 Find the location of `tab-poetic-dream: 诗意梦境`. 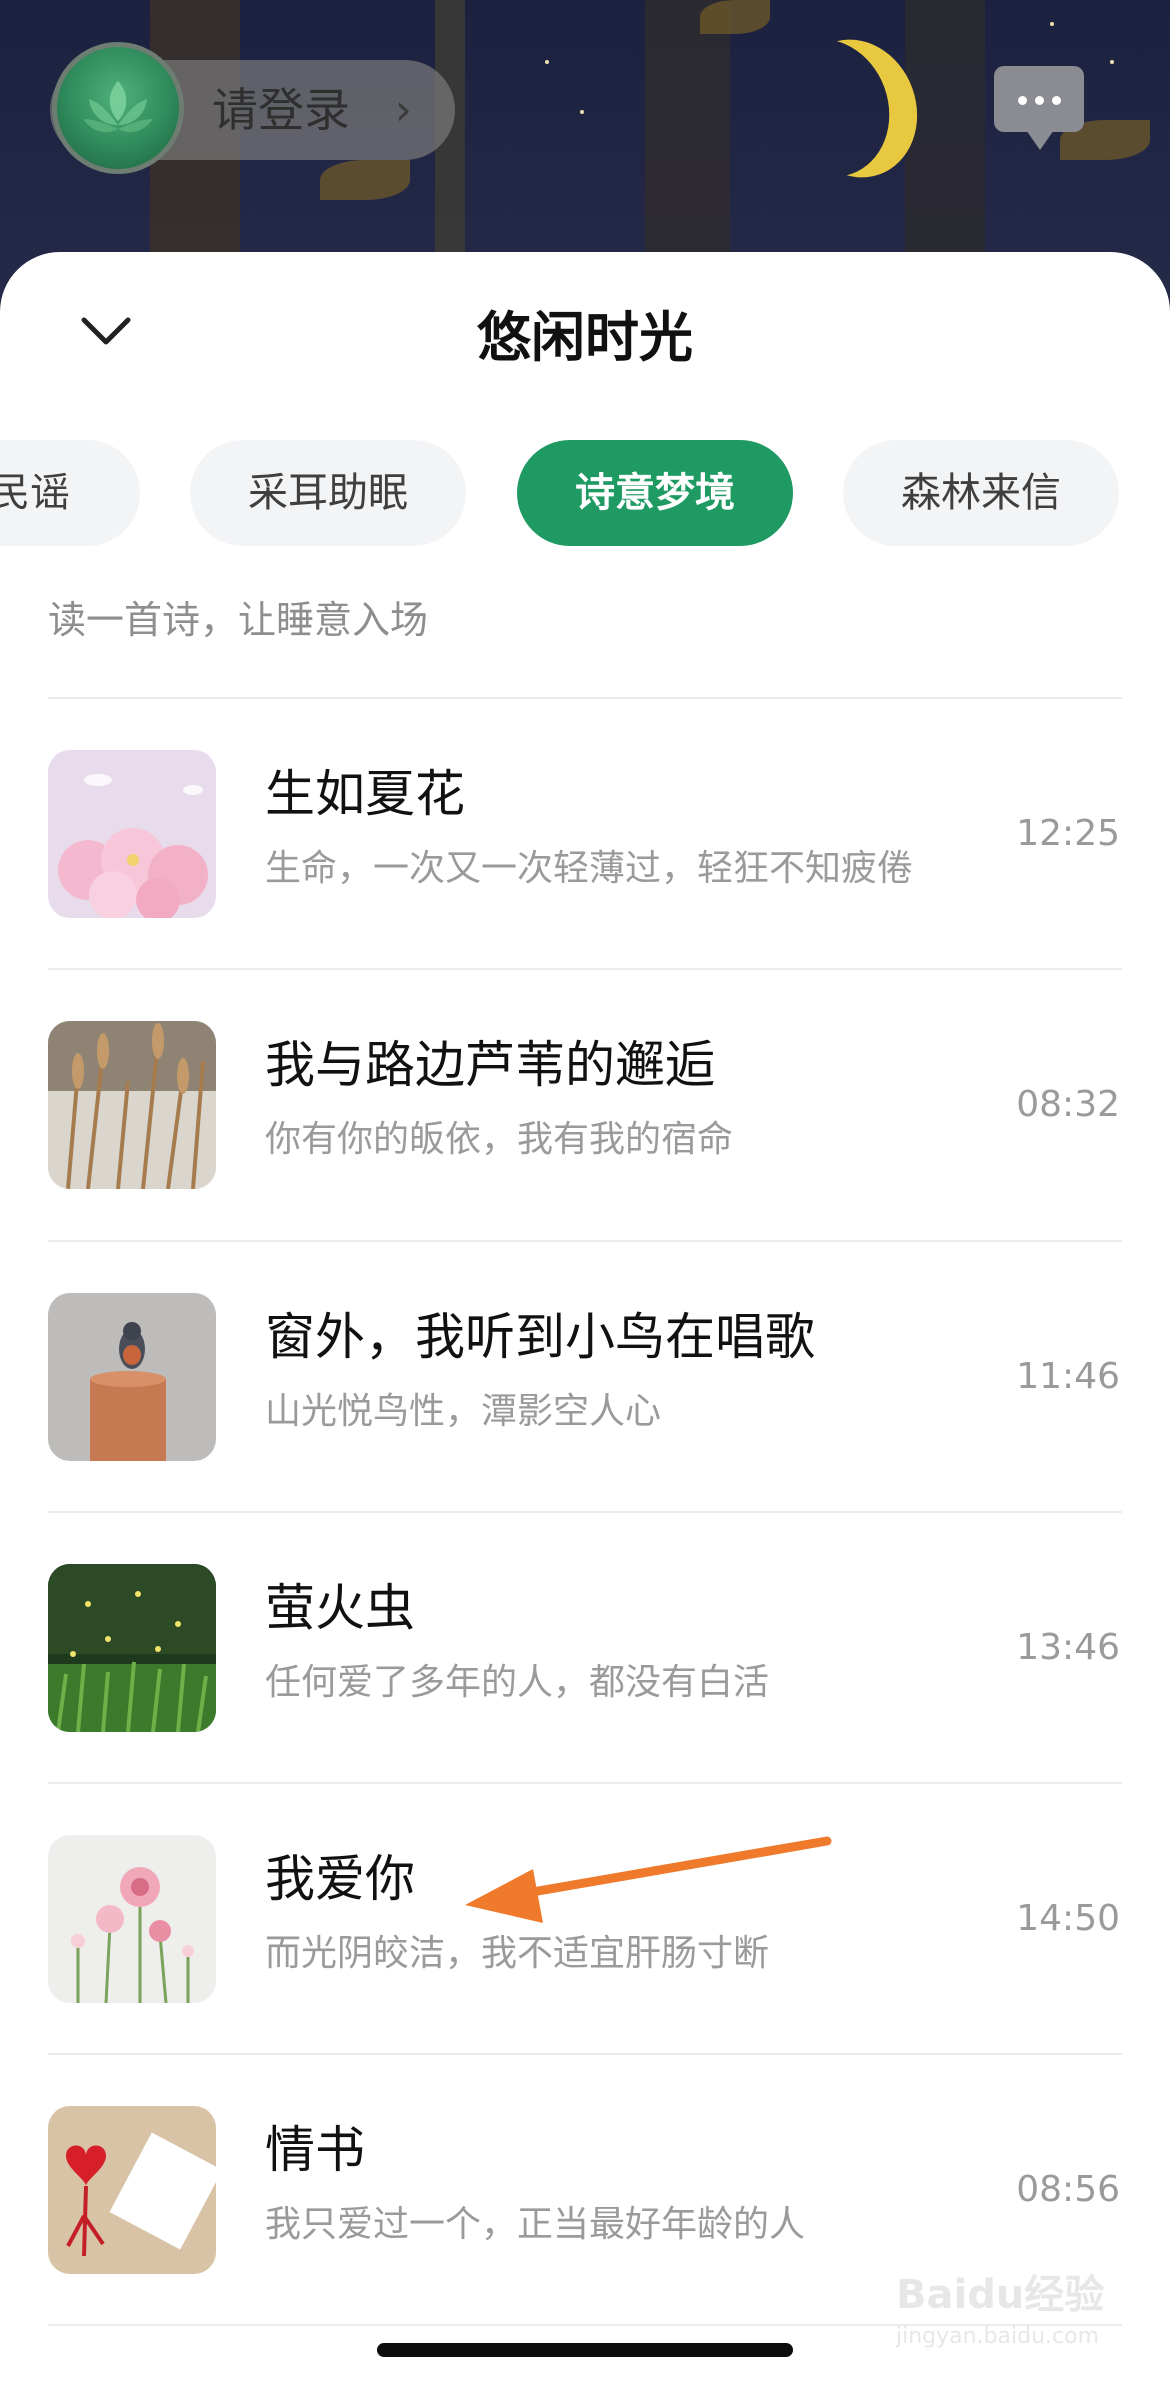

tab-poetic-dream: 诗意梦境 is located at coordinates (655, 493).